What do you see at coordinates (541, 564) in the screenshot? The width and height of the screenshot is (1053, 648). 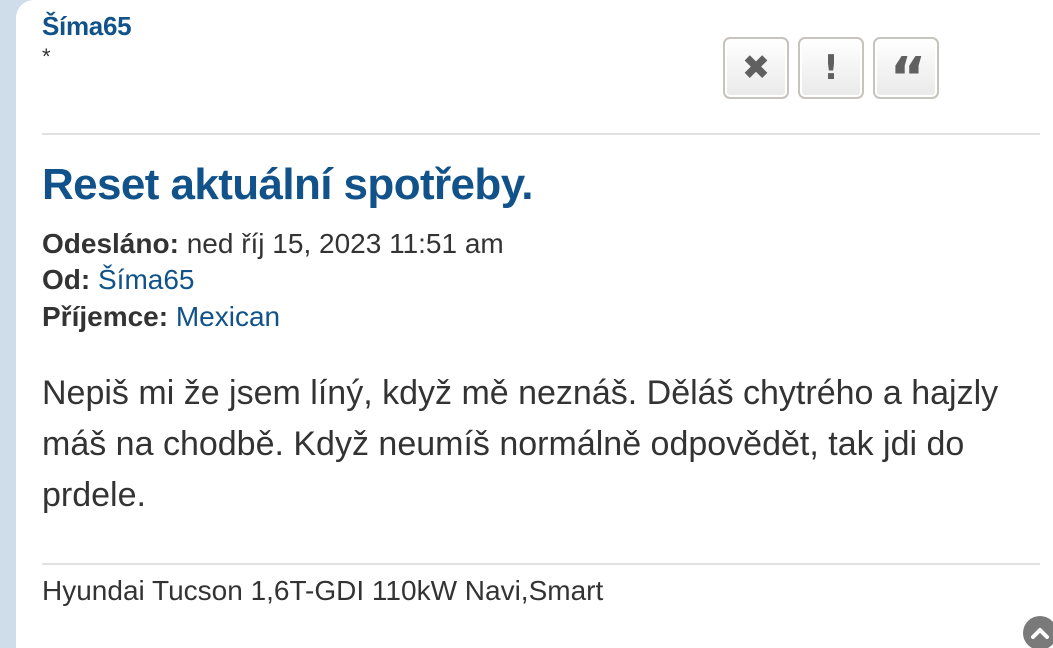 I see `signature-divider` at bounding box center [541, 564].